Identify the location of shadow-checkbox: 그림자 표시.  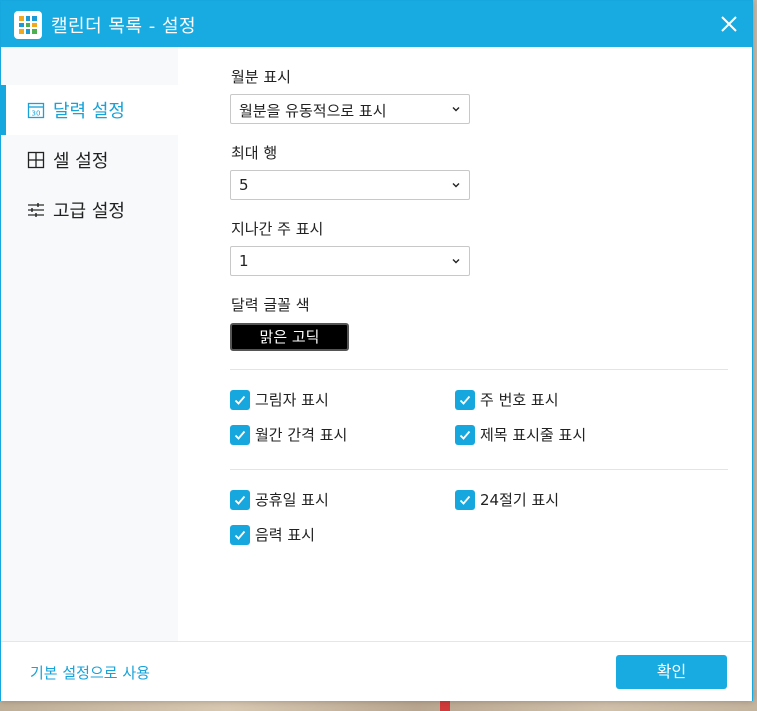
(279, 399).